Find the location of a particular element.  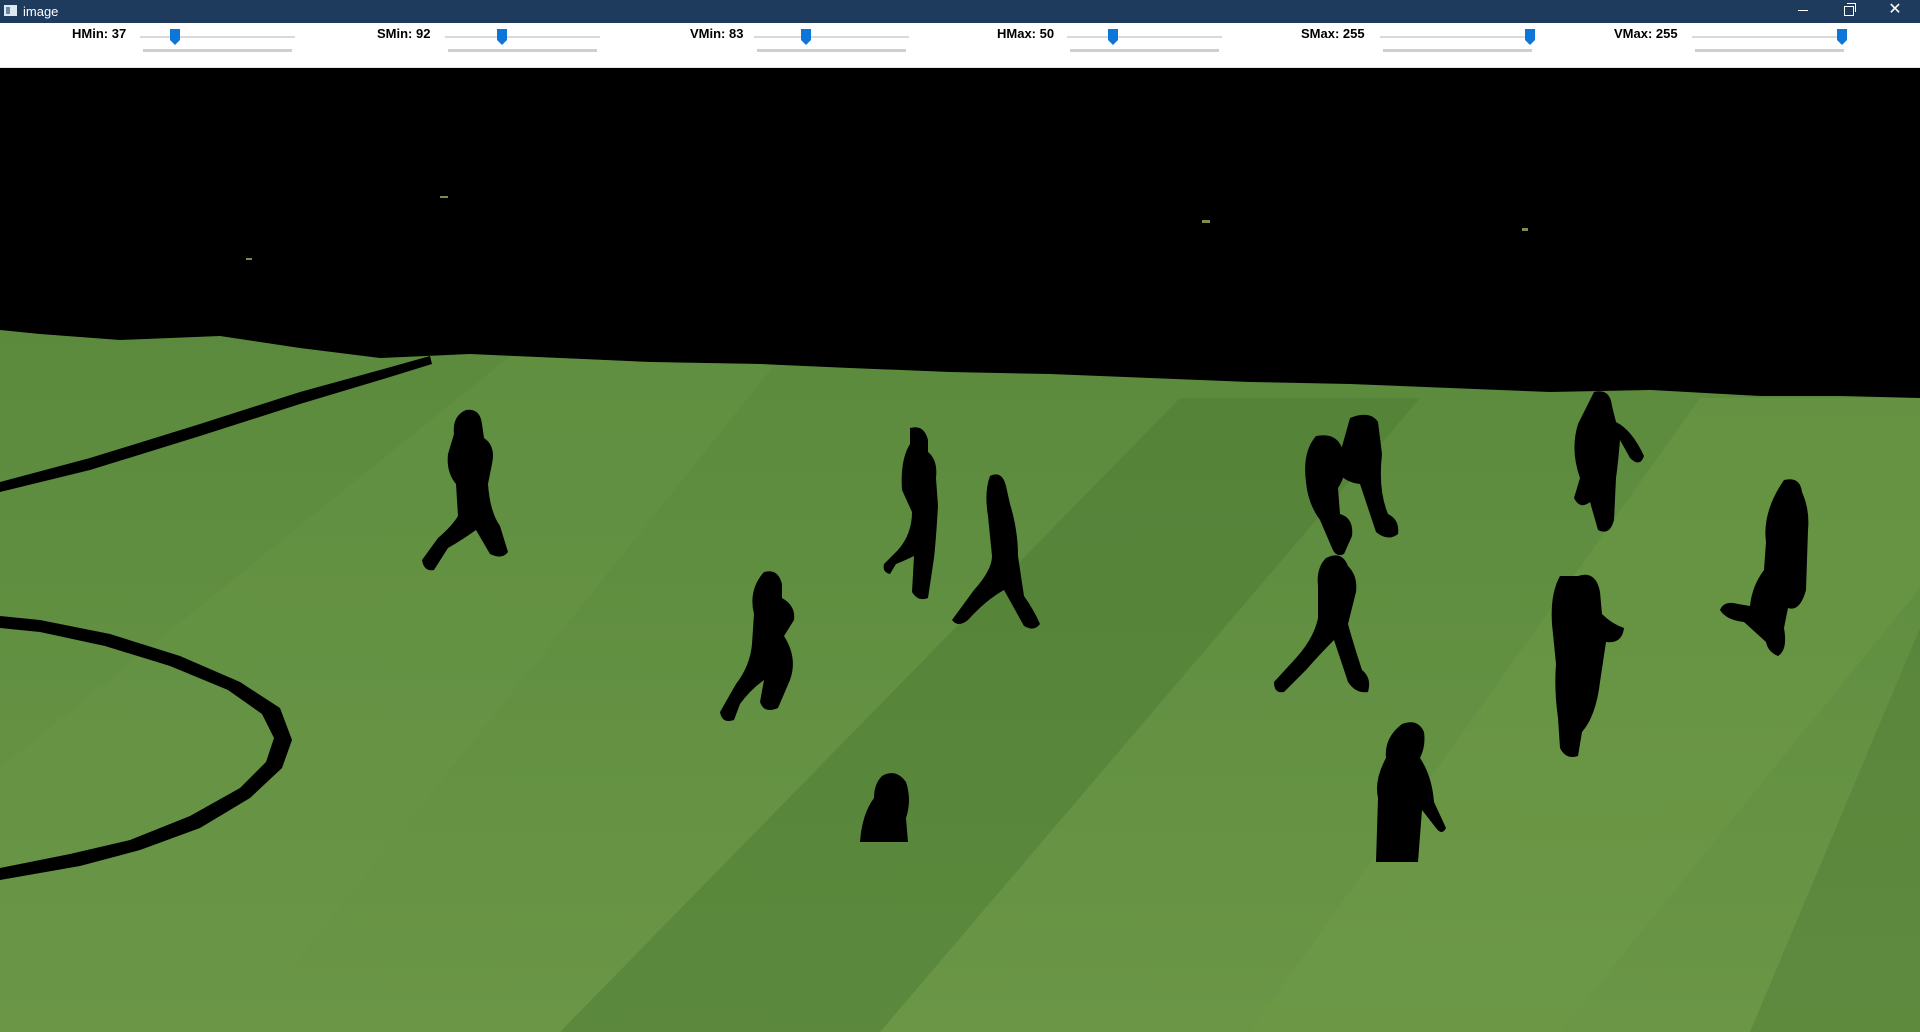

minimize-icon is located at coordinates (1803, 10).